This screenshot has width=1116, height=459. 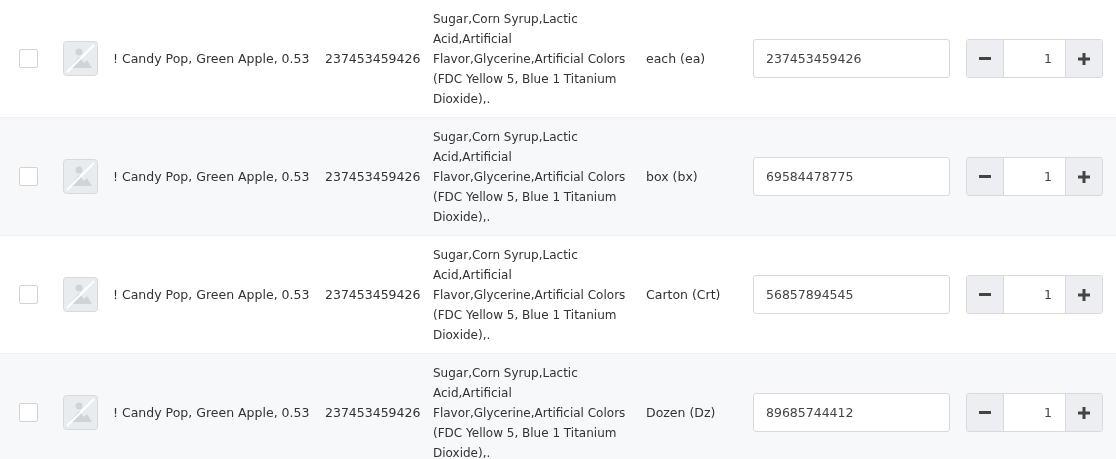 What do you see at coordinates (851, 176) in the screenshot?
I see `barcode-field: 69584478775` at bounding box center [851, 176].